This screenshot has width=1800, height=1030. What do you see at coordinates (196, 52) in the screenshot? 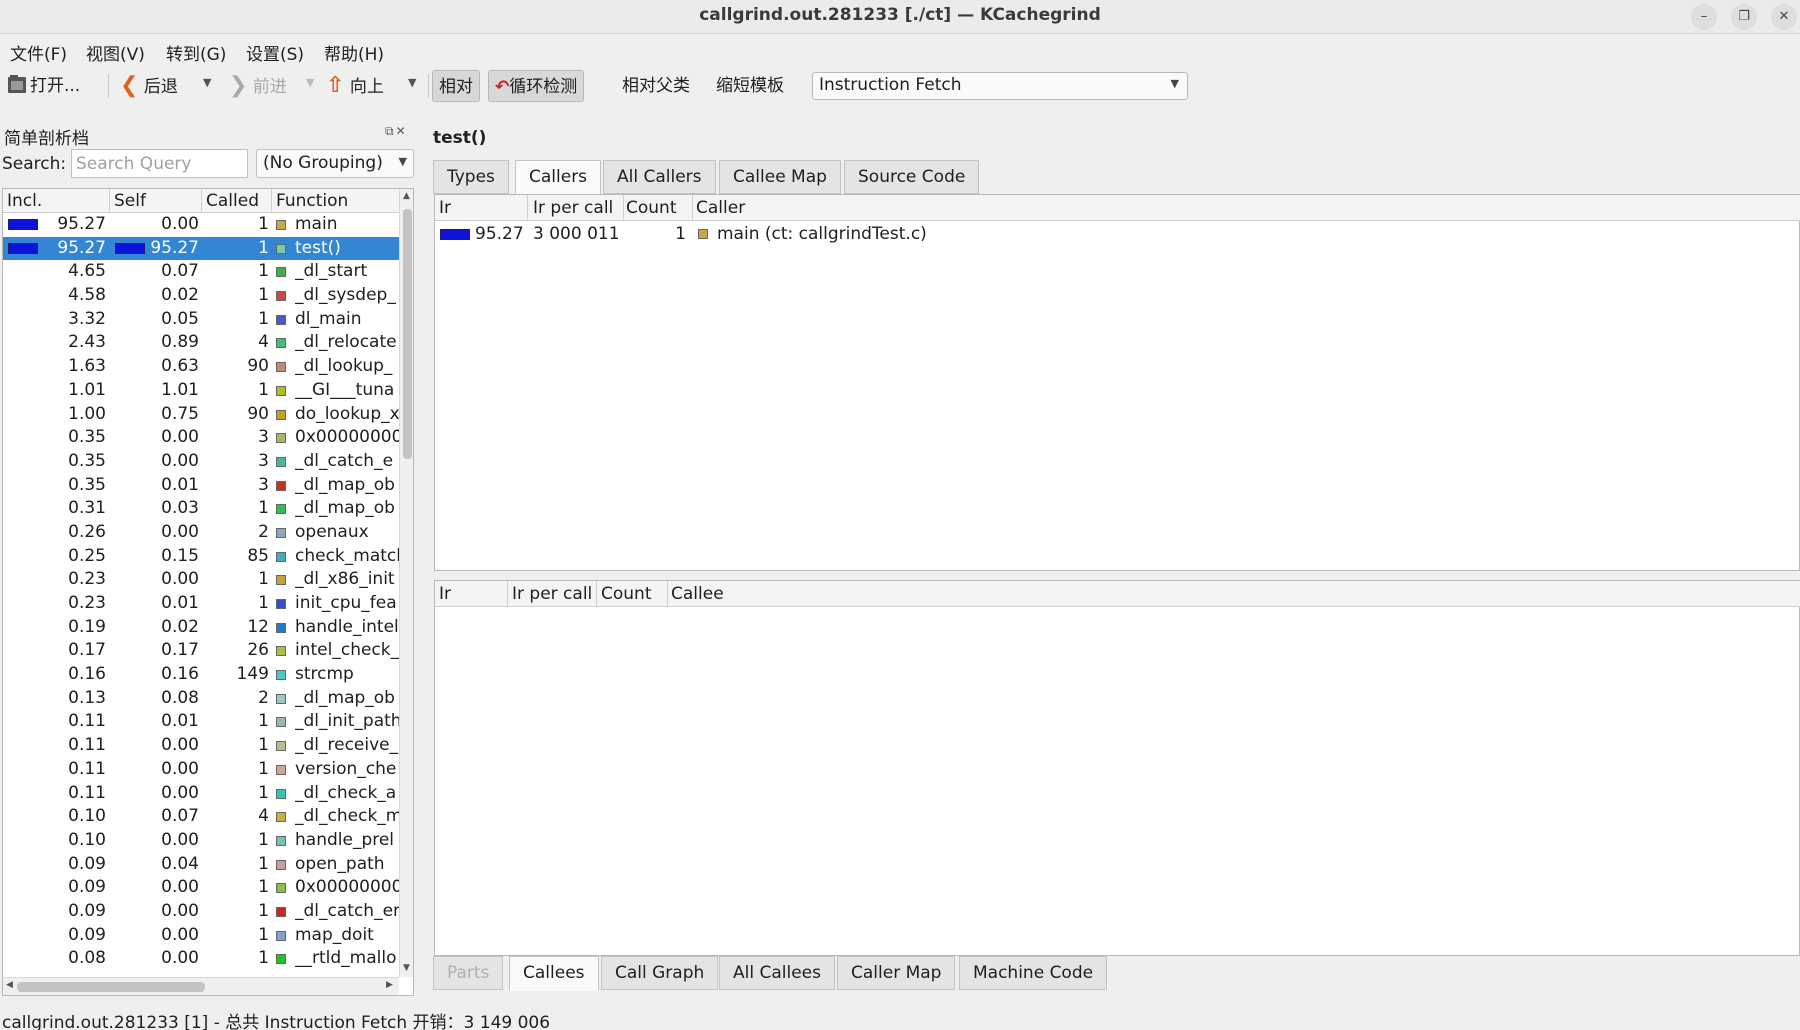
I see `menu-goto: 转到(G)` at bounding box center [196, 52].